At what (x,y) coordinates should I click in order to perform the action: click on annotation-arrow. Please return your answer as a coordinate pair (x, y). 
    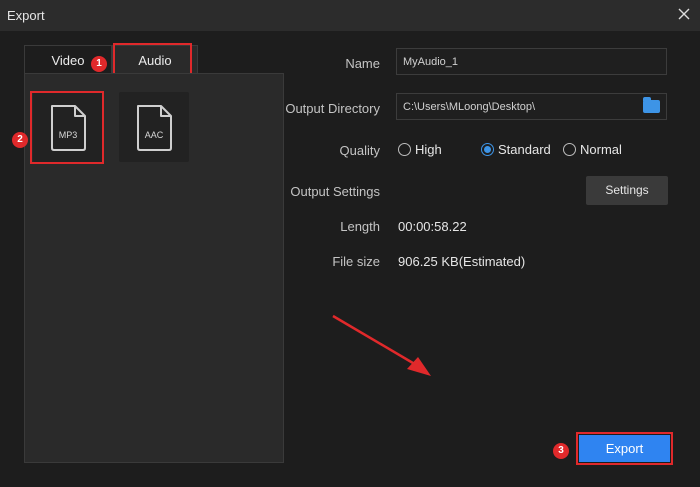
    Looking at the image, I should click on (381, 345).